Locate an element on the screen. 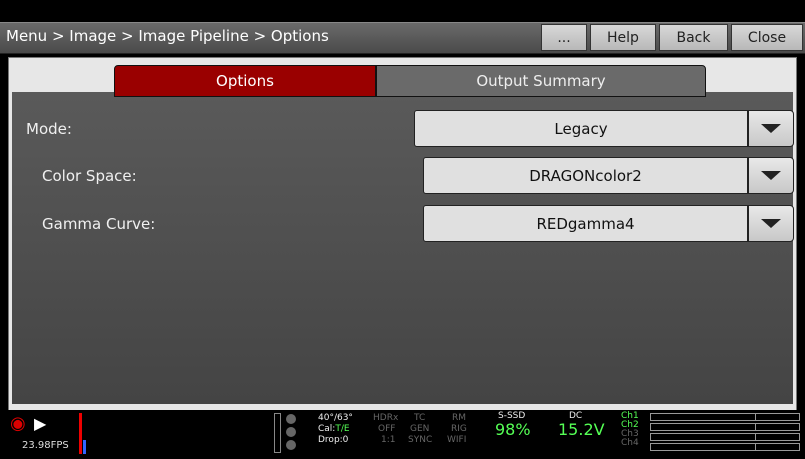 Image resolution: width=805 pixels, height=459 pixels. help-button: Help is located at coordinates (623, 37).